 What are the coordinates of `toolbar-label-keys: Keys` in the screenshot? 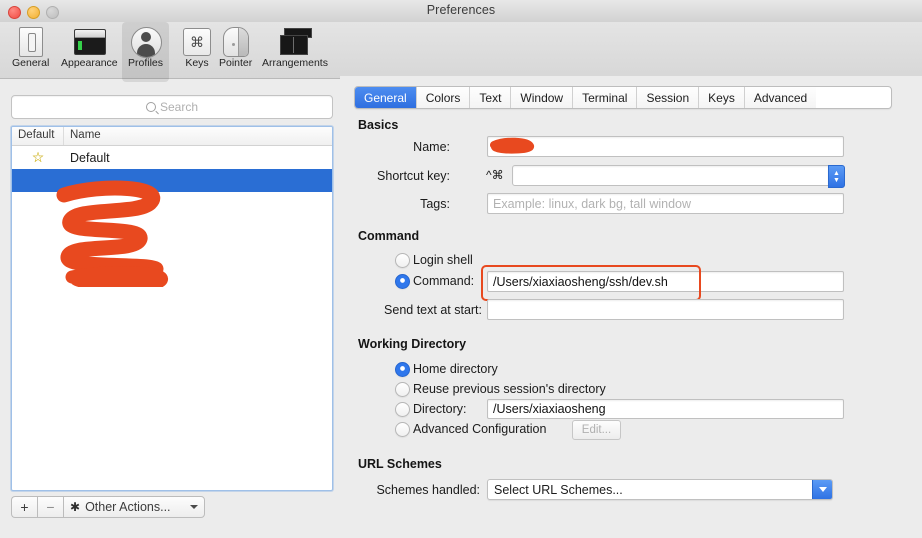 It's located at (197, 63).